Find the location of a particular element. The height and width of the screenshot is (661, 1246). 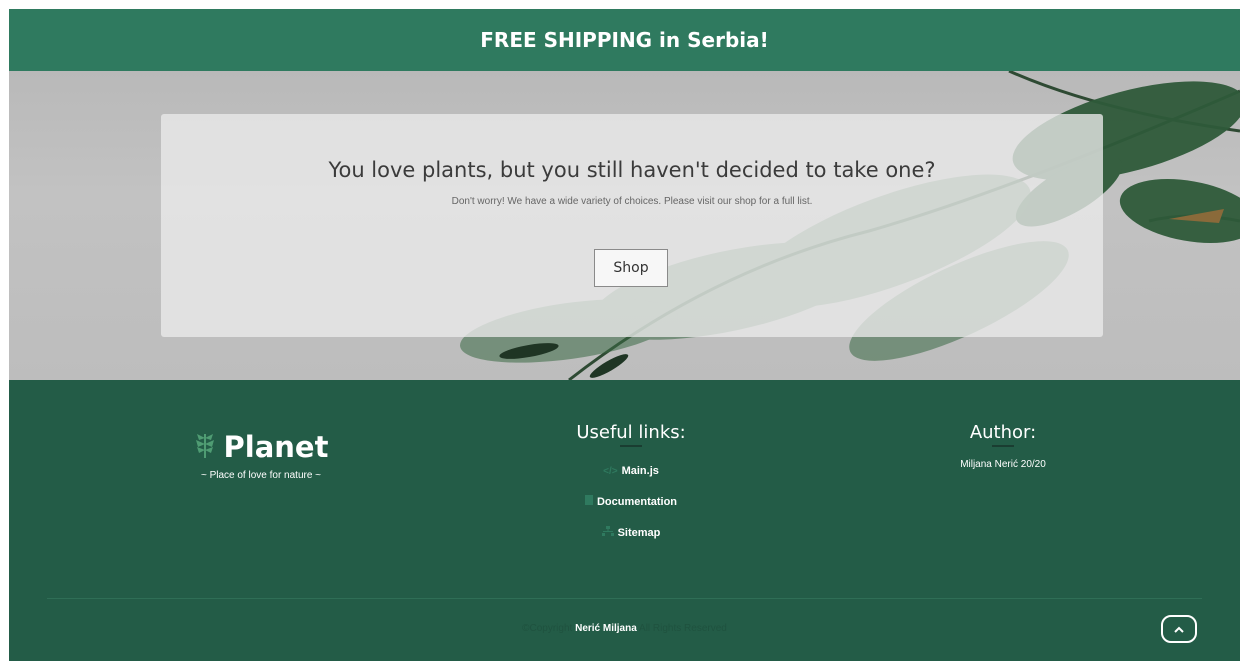

shipping-banner: FREE SHIPPING in Serbia! is located at coordinates (624, 40).